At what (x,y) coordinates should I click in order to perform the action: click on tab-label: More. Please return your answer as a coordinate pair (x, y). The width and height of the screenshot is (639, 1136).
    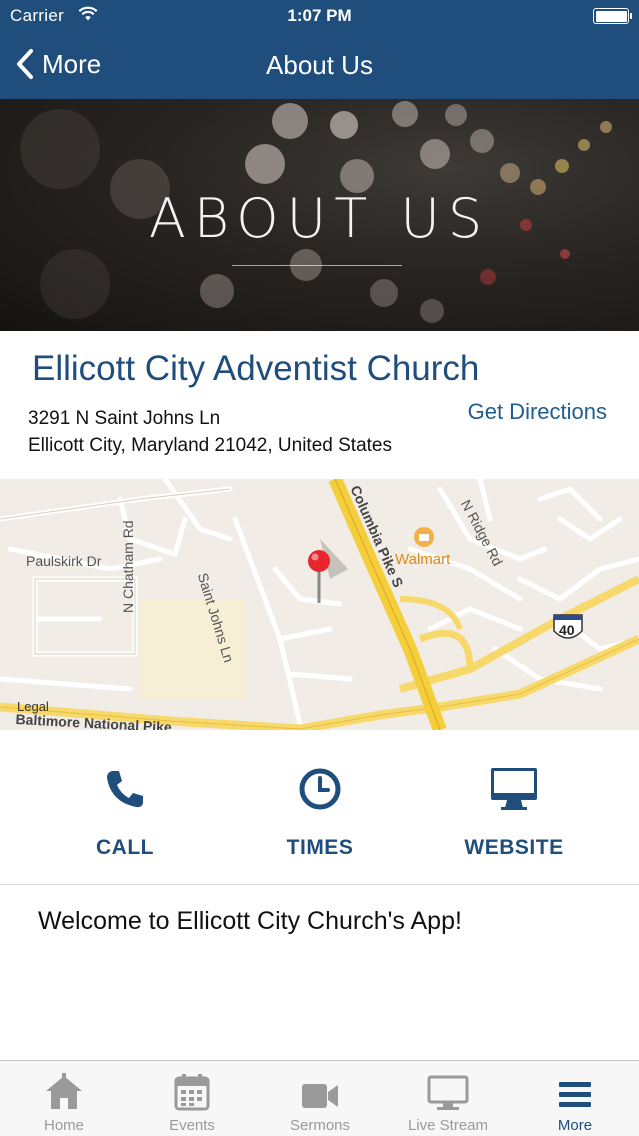
    Looking at the image, I should click on (575, 1125).